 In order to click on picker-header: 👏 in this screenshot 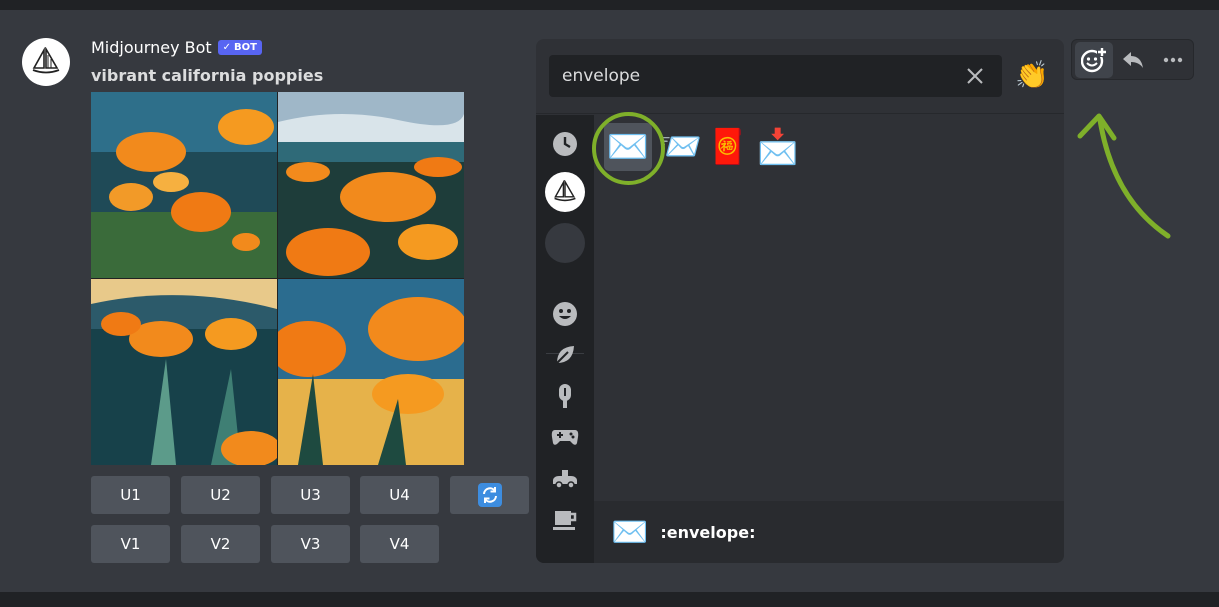, I will do `click(800, 76)`.